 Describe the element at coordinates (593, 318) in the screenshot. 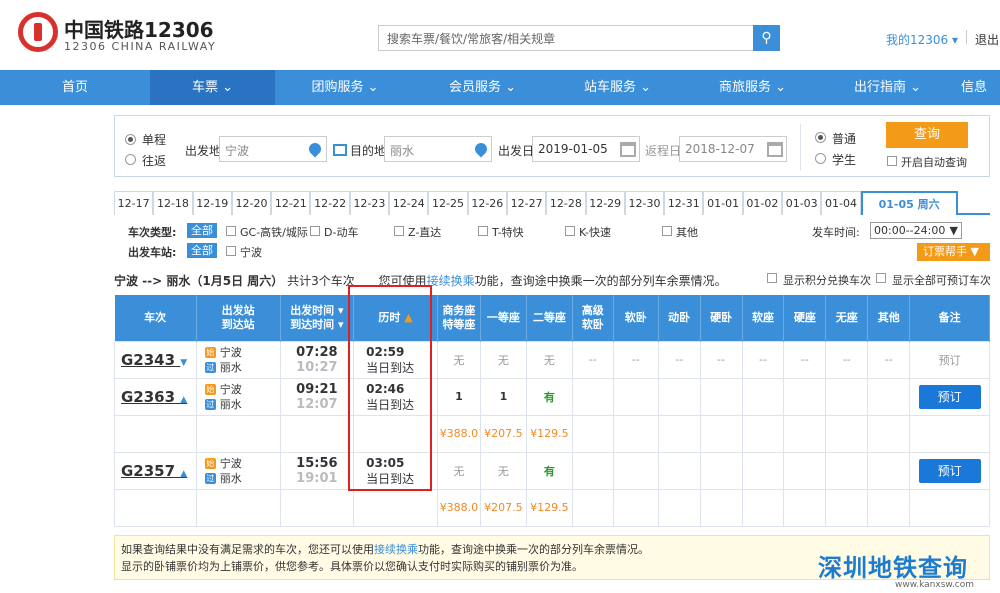

I see `col-premium: 高级 软卧` at that location.